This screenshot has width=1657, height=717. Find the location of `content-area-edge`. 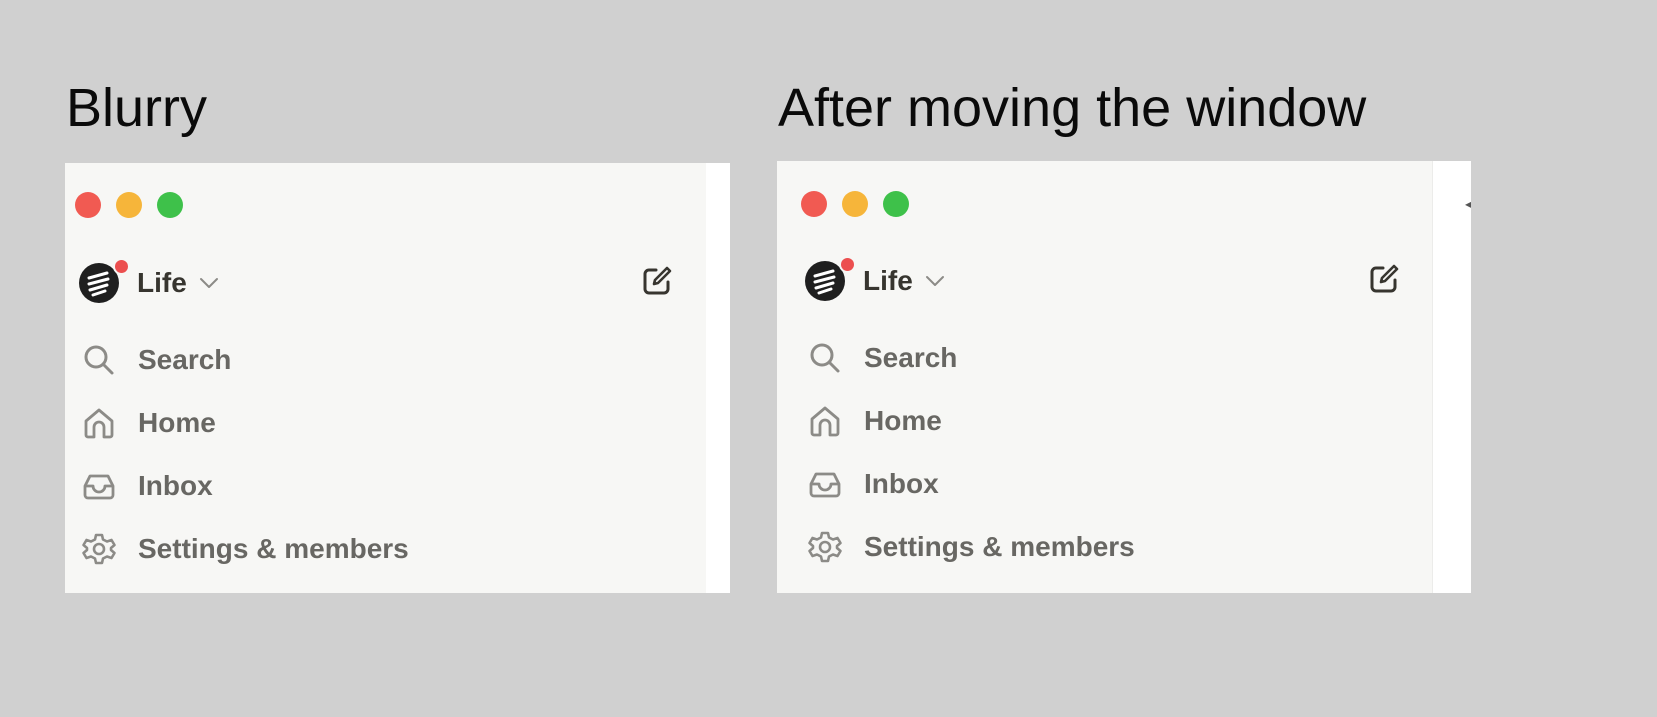

content-area-edge is located at coordinates (718, 378).